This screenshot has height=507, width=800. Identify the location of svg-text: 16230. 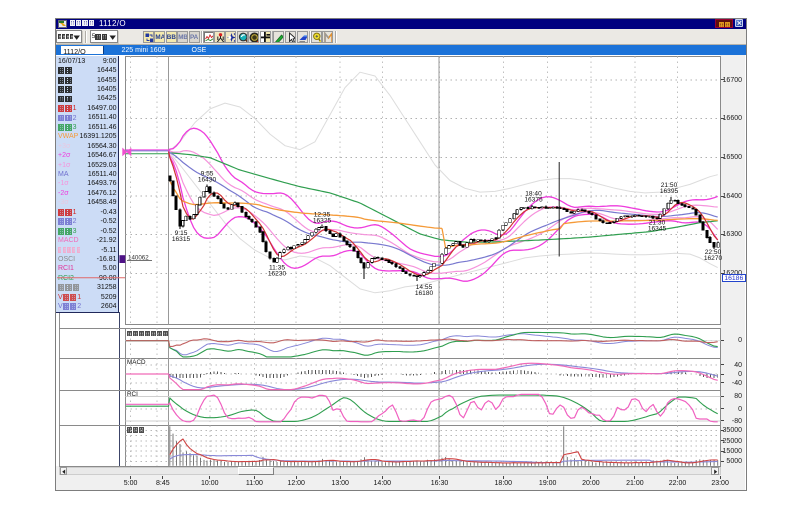
(277, 273).